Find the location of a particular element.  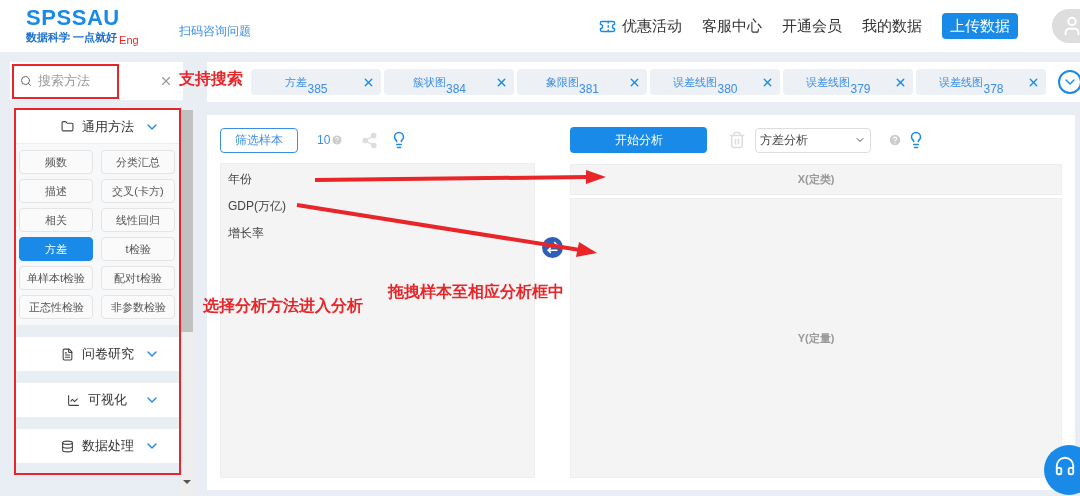

folder-icon is located at coordinates (67, 126).